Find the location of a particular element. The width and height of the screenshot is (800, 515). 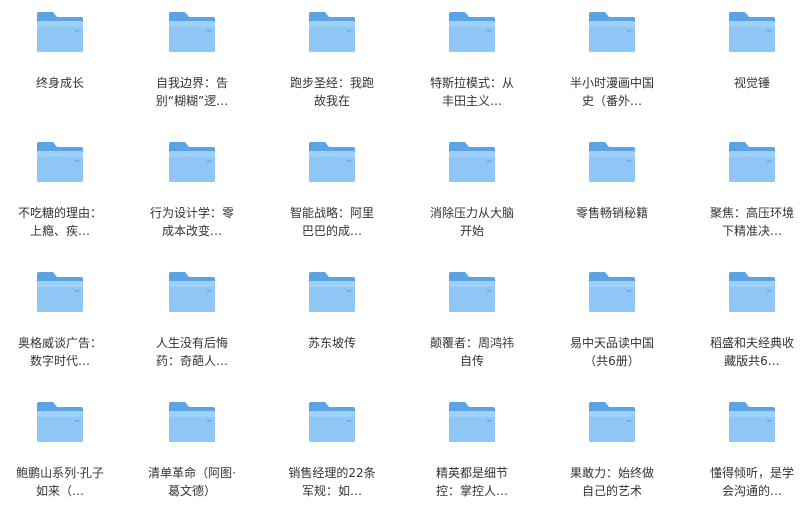

folder-label: 果敢力：始终做自己的艺术 is located at coordinates (611, 482).